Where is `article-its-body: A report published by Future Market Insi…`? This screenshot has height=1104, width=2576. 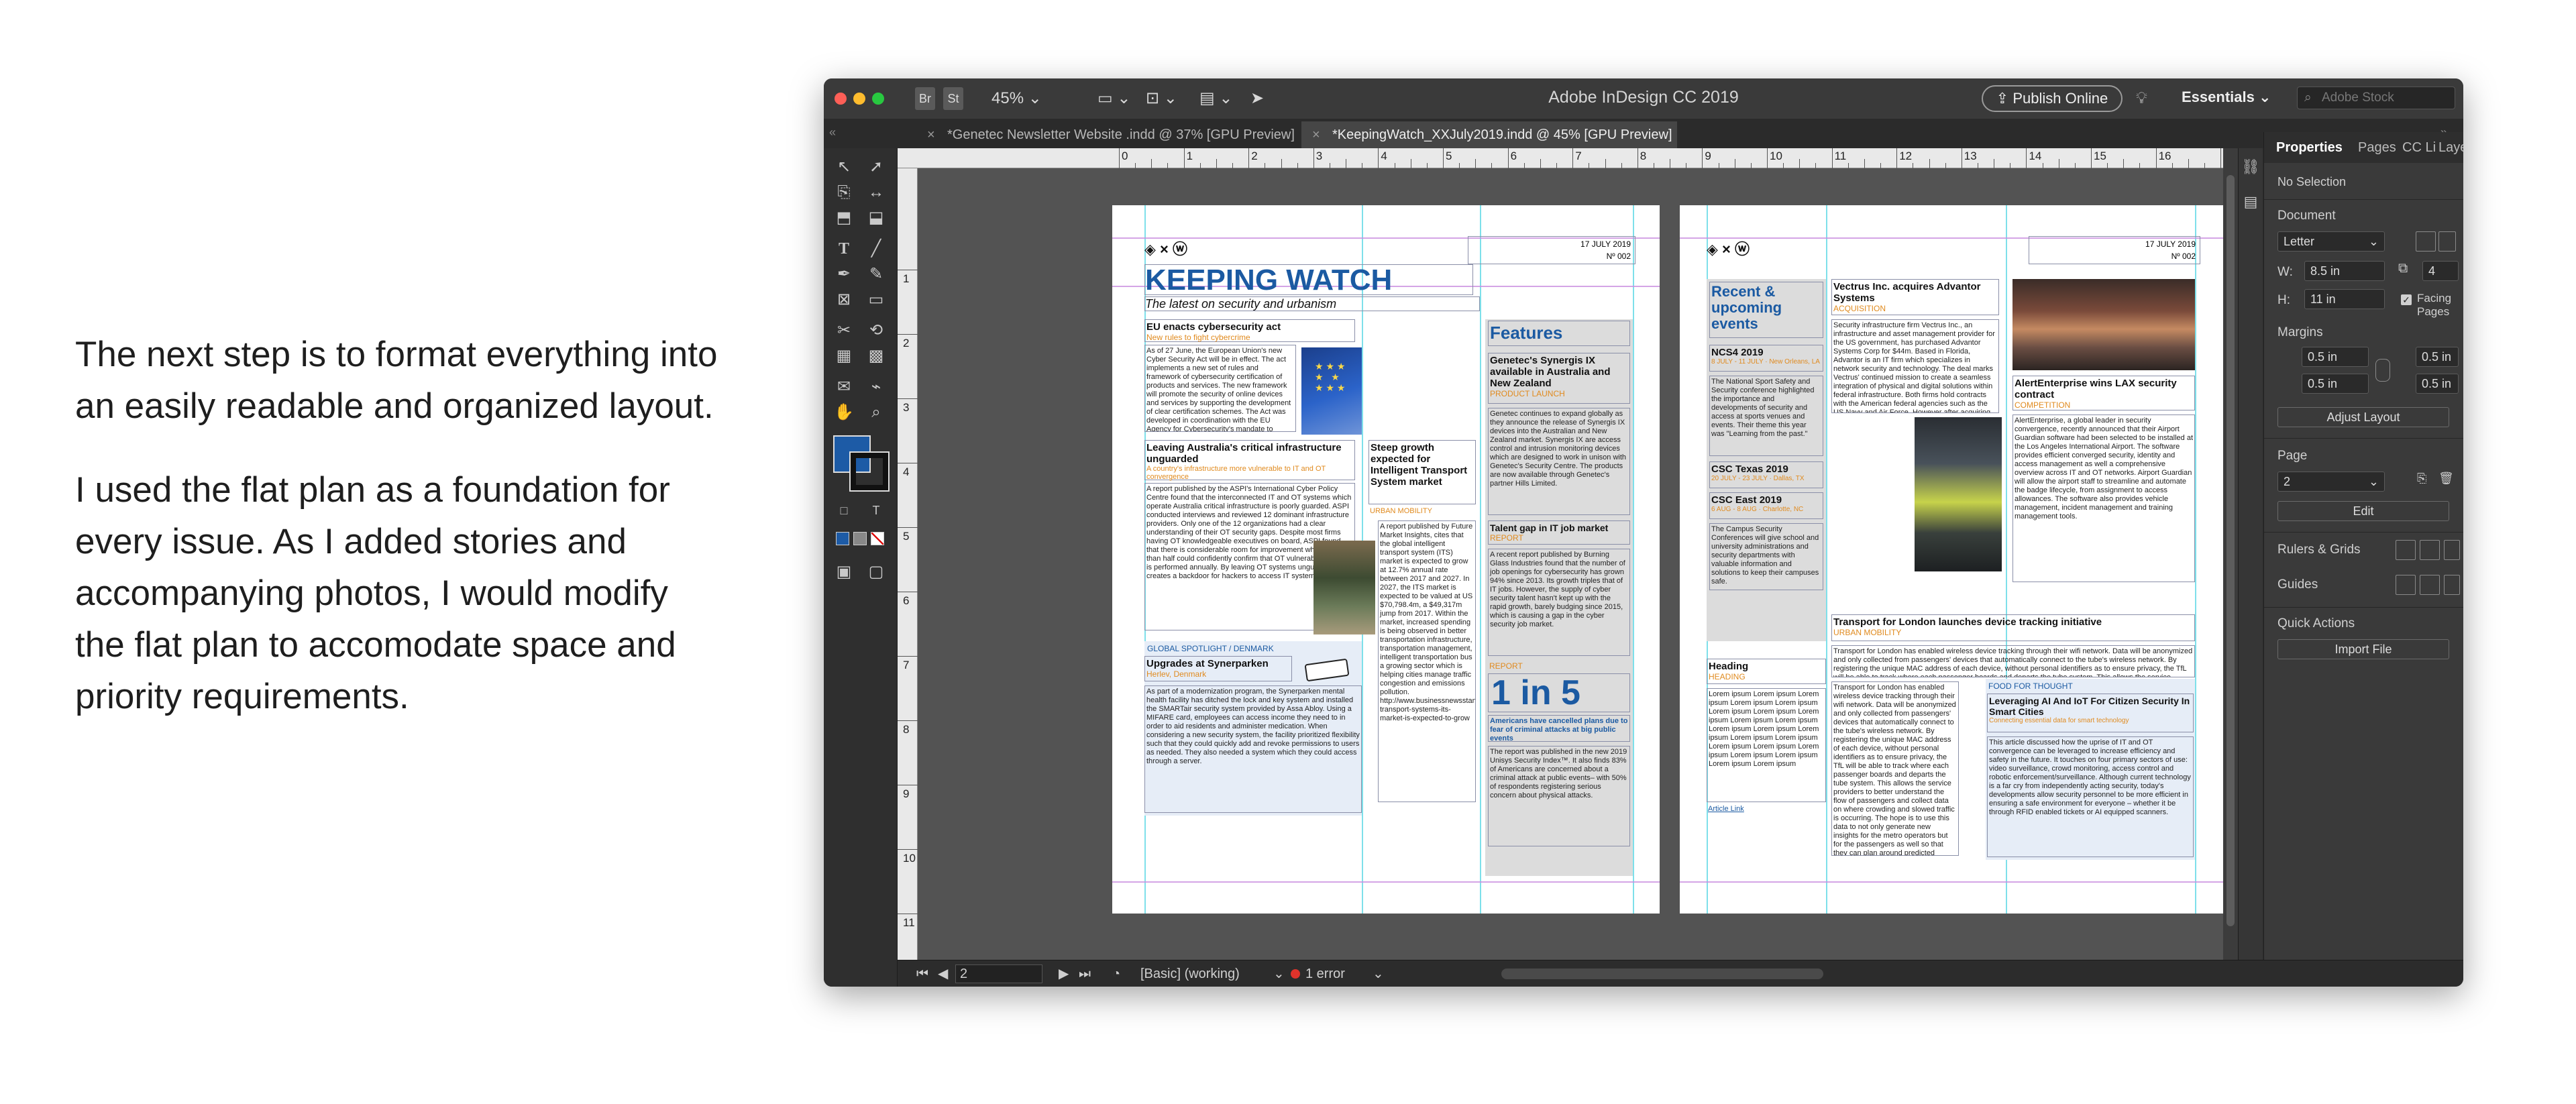
article-its-body: A report published by Future Market Insi… is located at coordinates (1427, 661).